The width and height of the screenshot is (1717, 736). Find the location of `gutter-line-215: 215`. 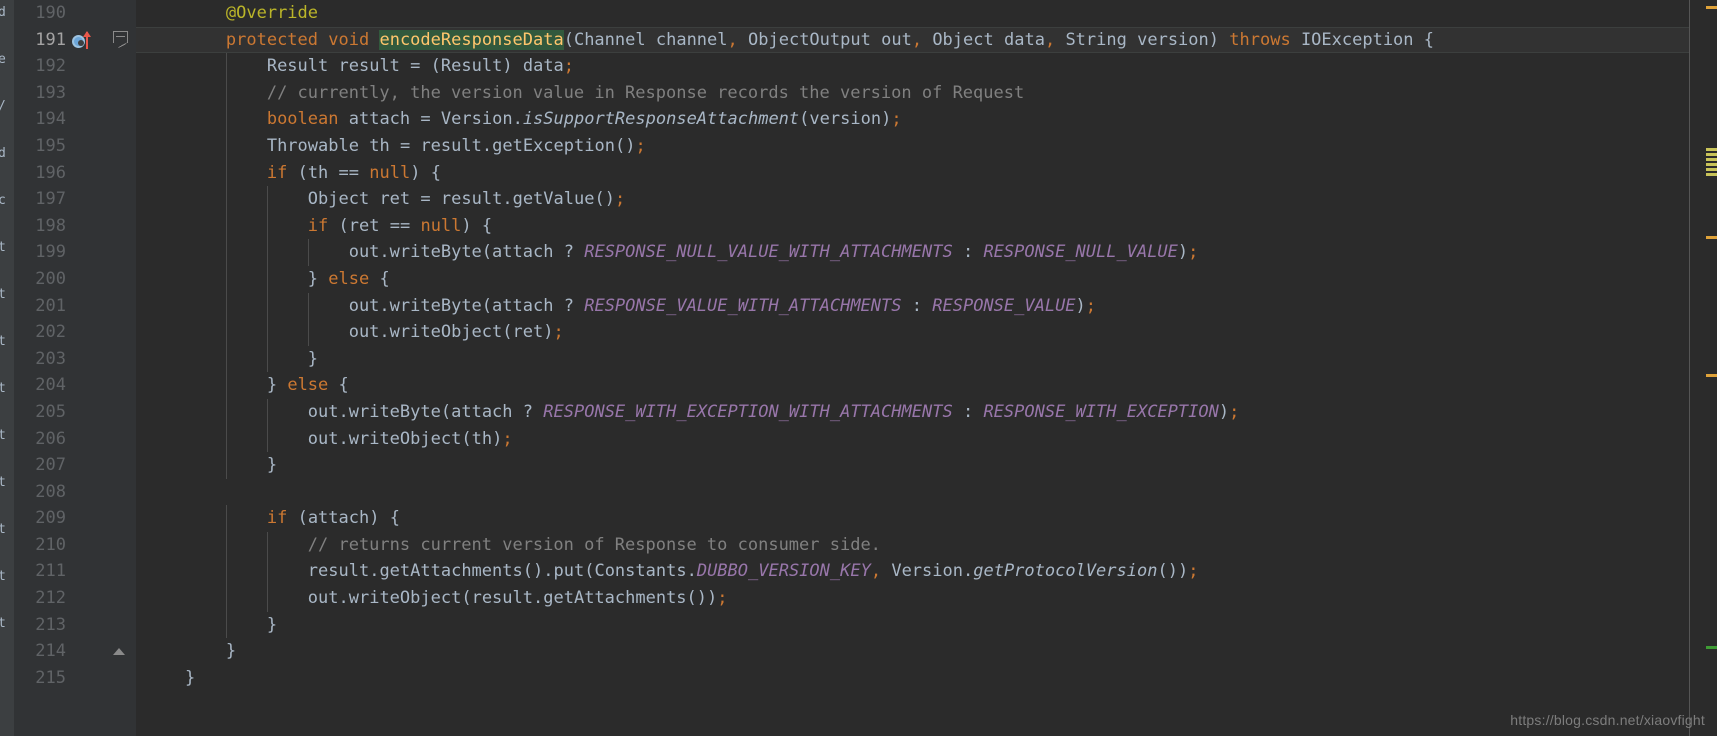

gutter-line-215: 215 is located at coordinates (75, 678).